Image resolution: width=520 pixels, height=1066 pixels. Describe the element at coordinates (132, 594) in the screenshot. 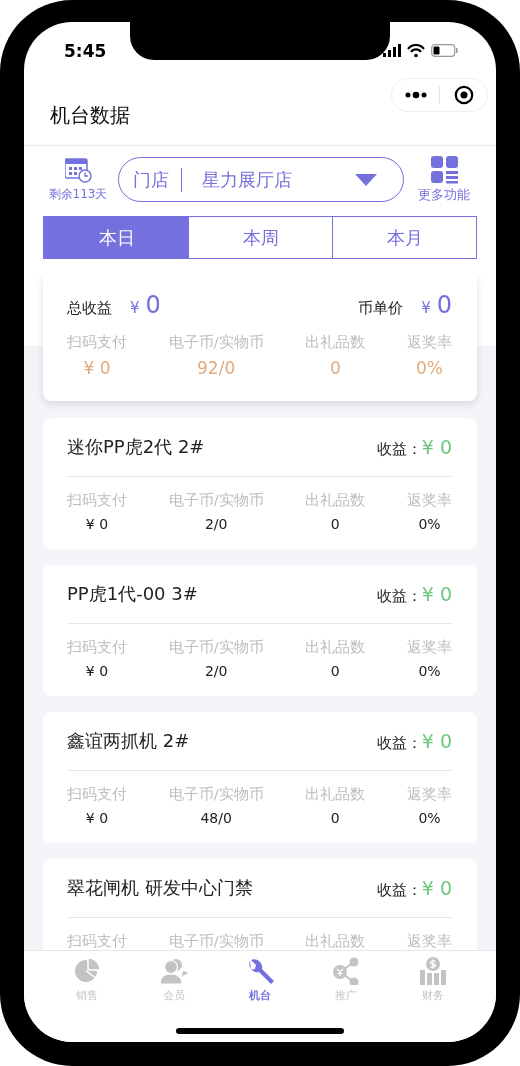

I see `machine-name: PP虎1代-00 3#` at that location.